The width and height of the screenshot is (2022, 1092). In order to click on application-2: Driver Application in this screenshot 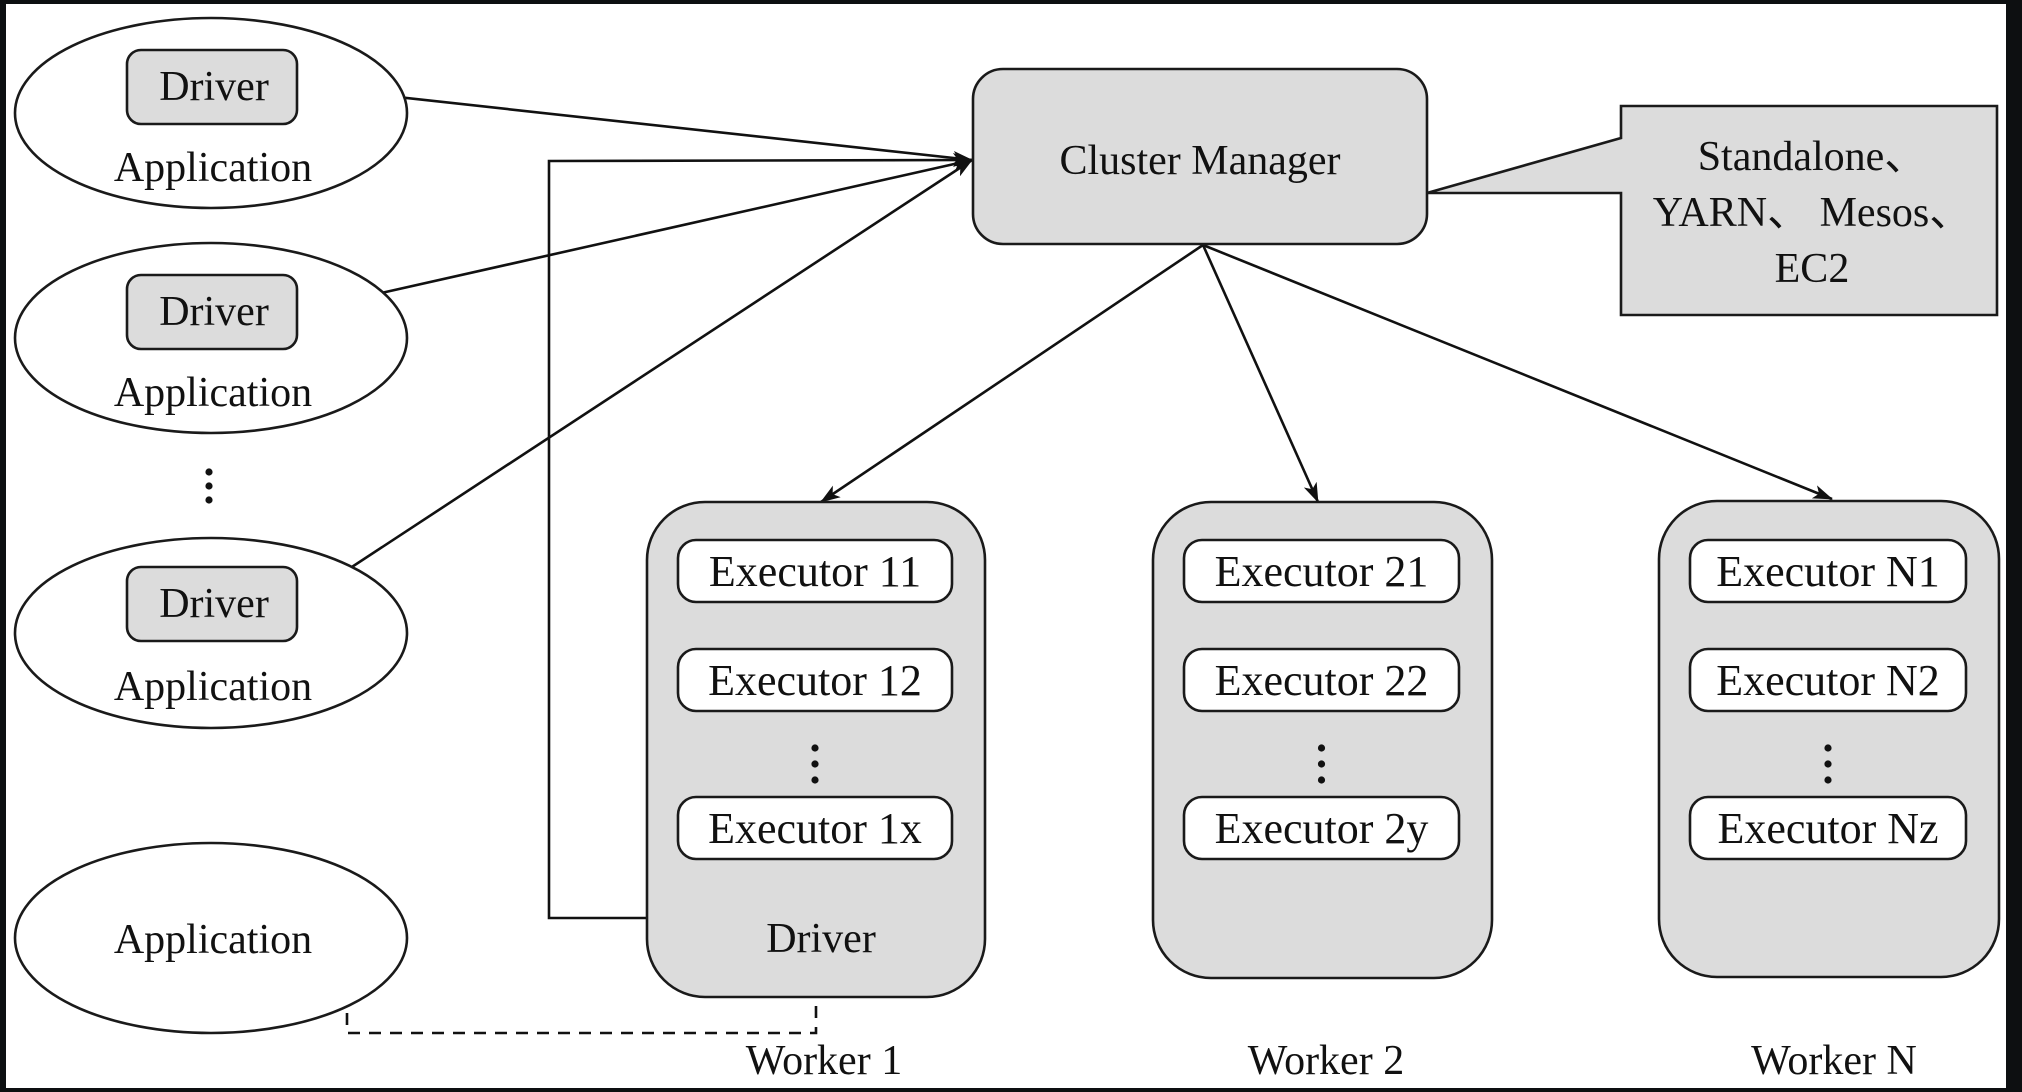, I will do `click(211, 338)`.